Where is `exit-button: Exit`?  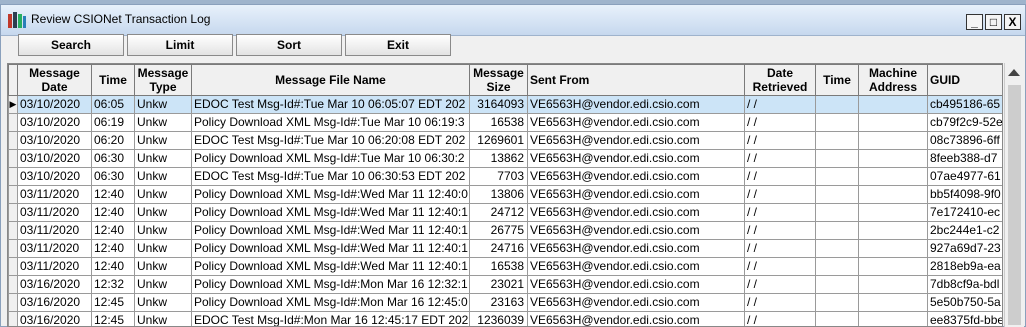 exit-button: Exit is located at coordinates (398, 45).